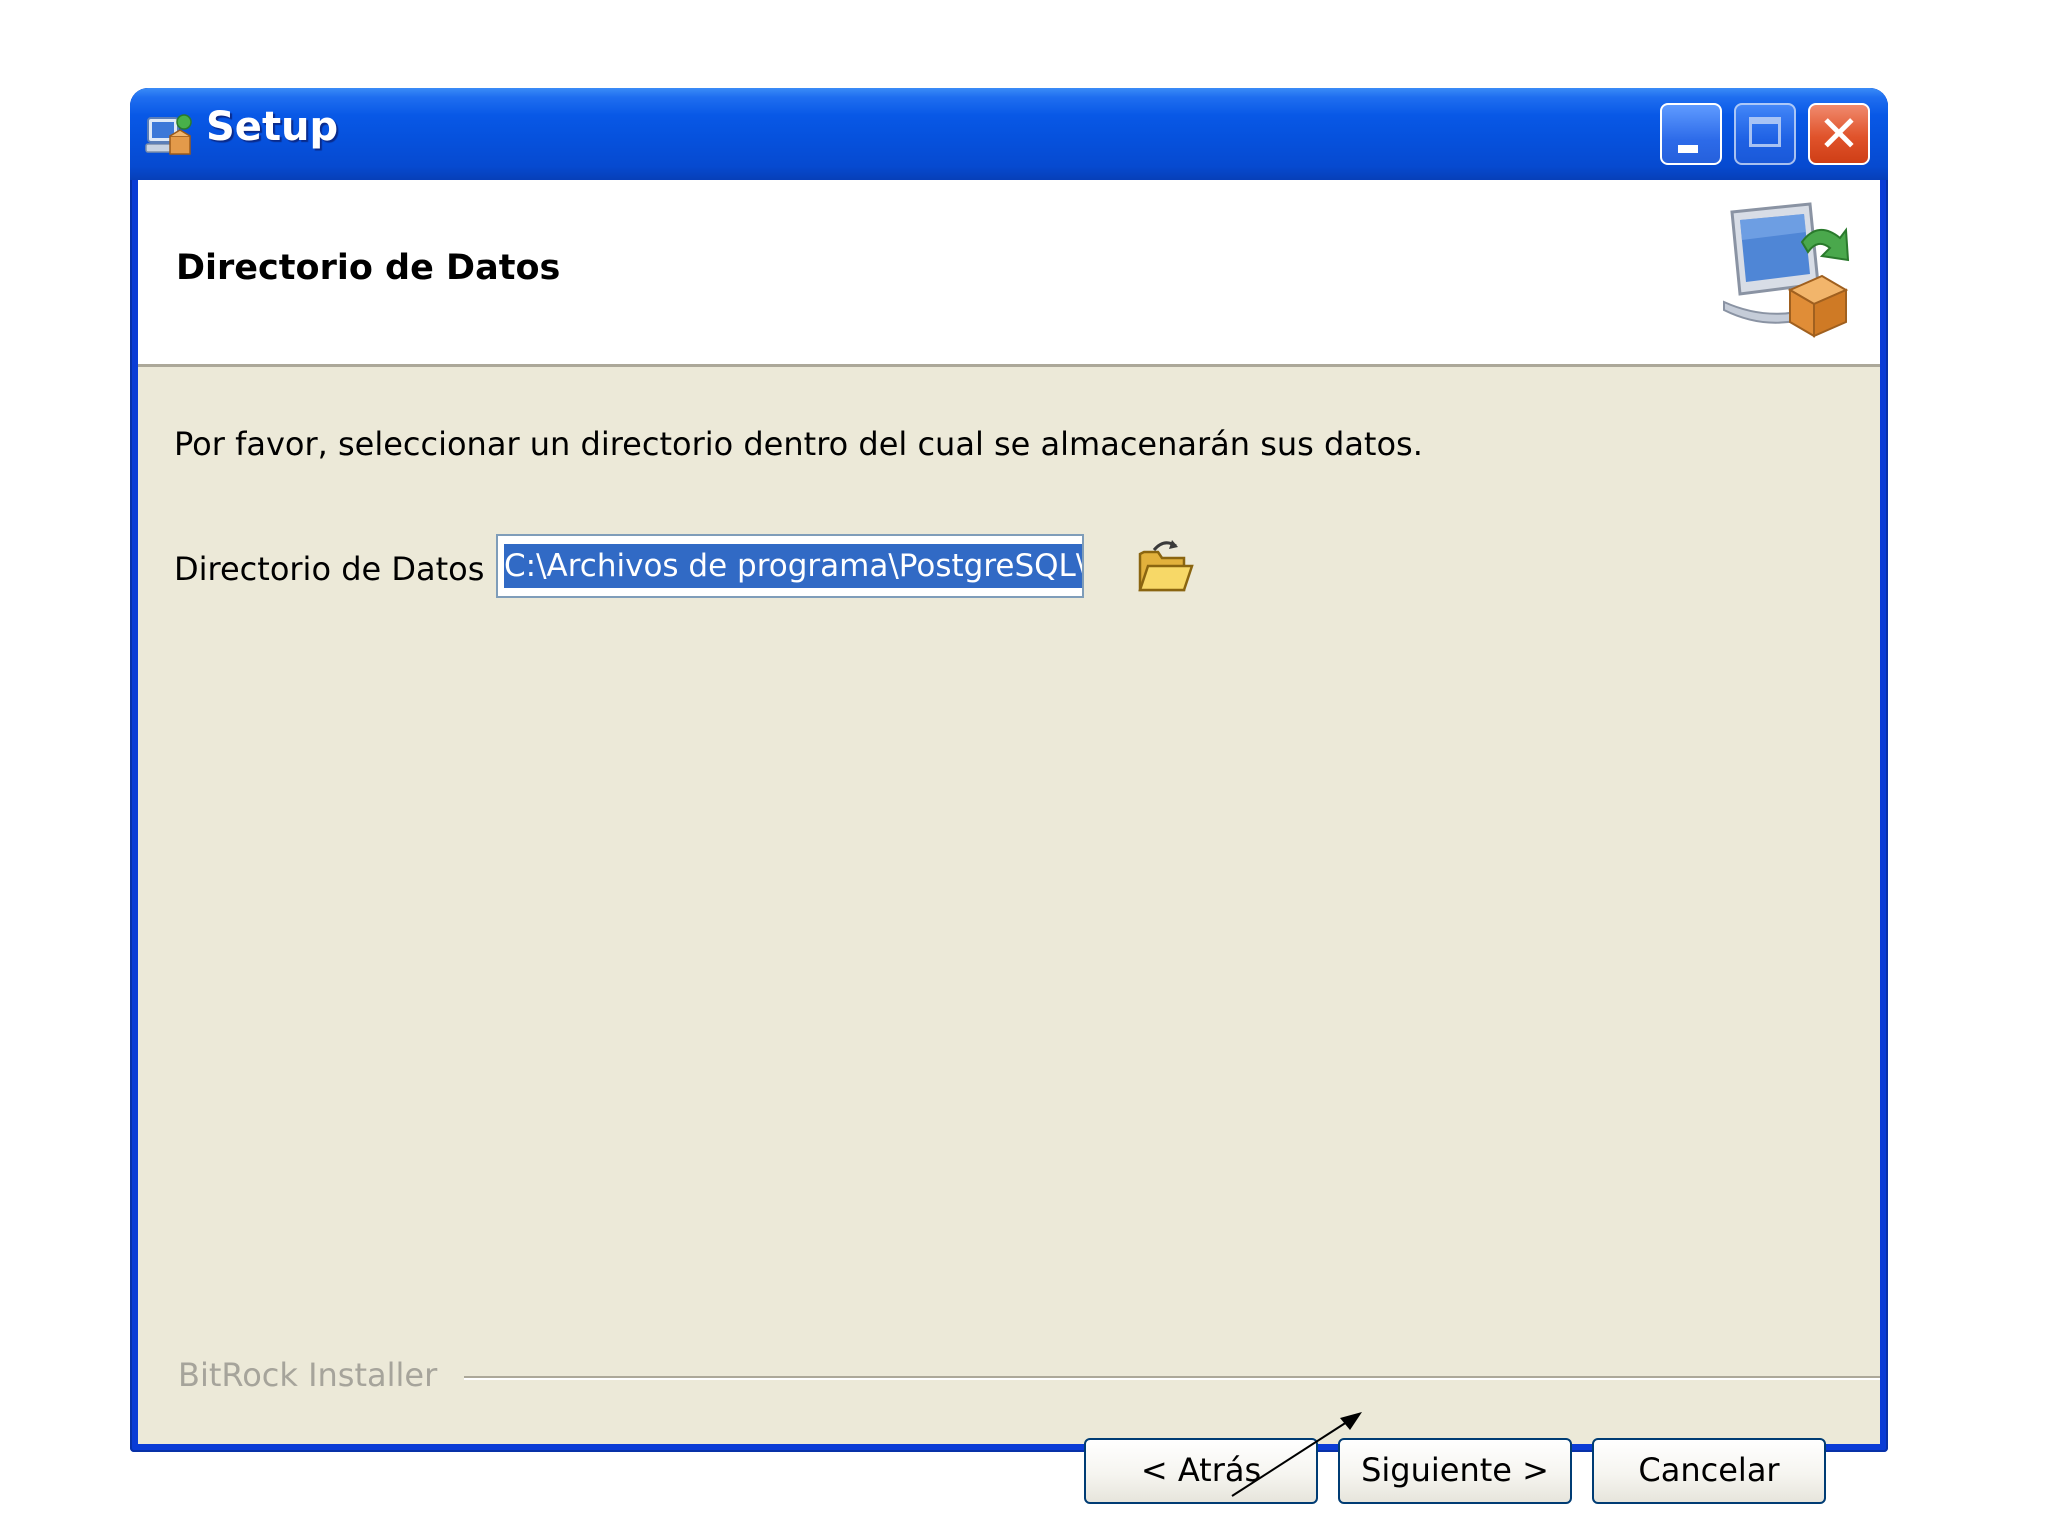  I want to click on data-directory-input: C:\Archivos de programa\PostgreSQL\, so click(790, 566).